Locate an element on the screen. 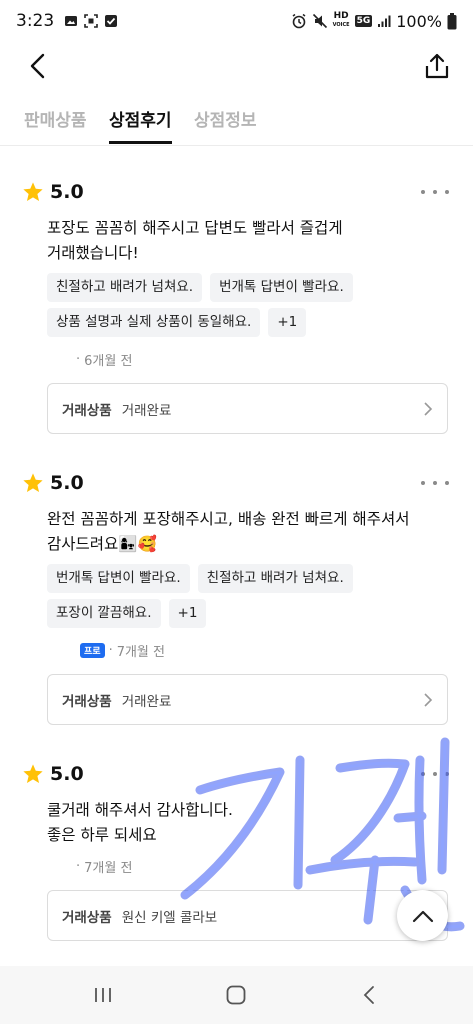 The image size is (473, 1024). home-button is located at coordinates (236, 995).